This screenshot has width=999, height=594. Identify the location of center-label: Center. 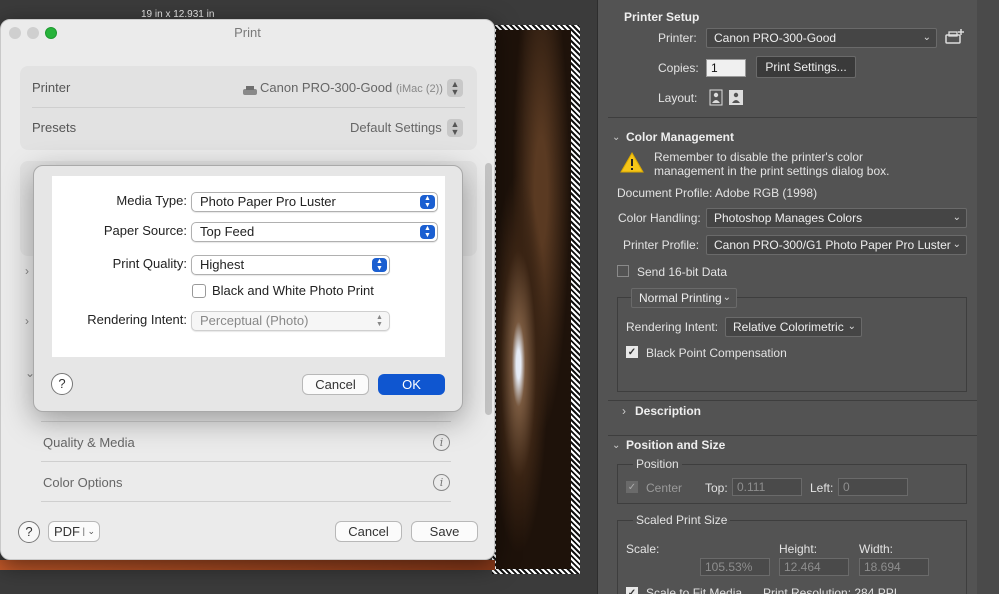
(664, 488).